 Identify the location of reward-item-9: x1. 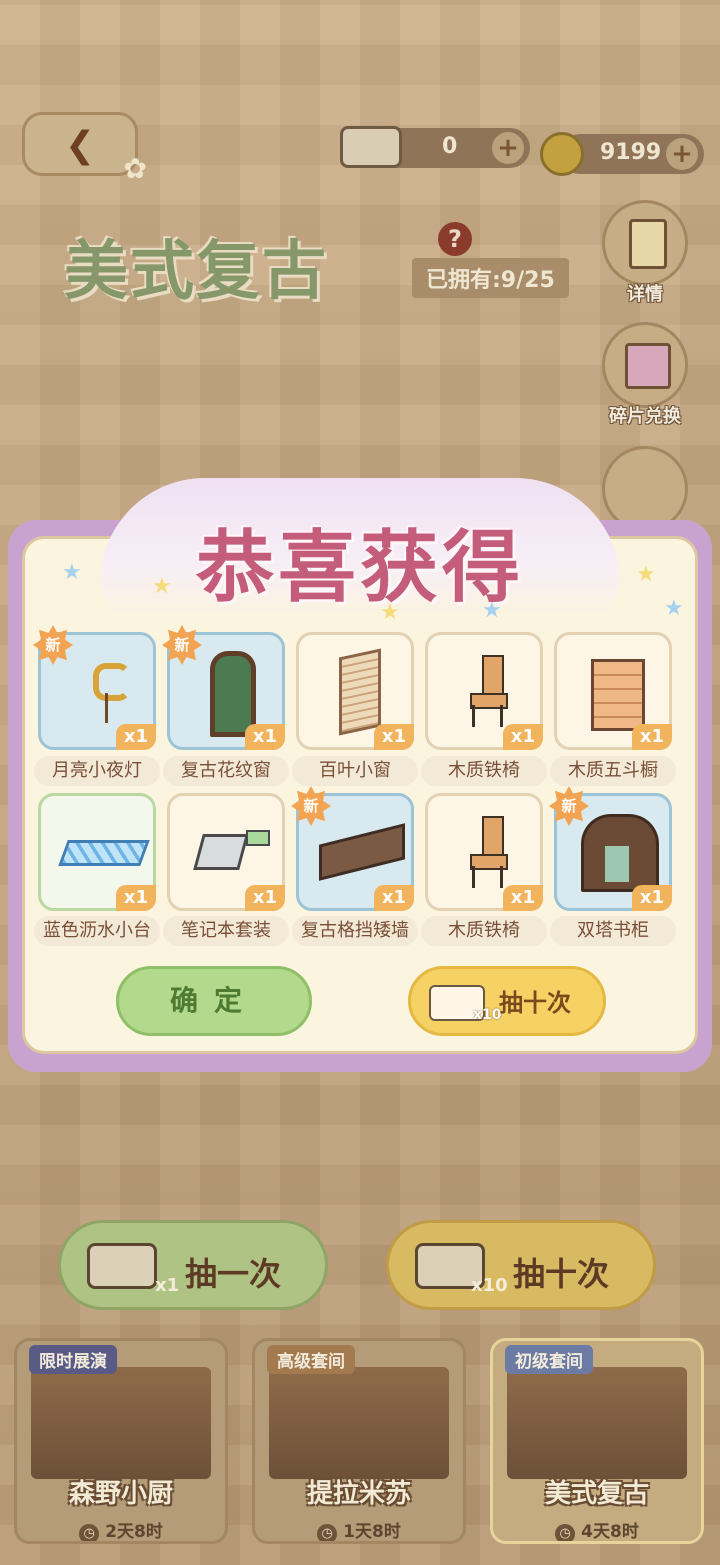
(484, 852).